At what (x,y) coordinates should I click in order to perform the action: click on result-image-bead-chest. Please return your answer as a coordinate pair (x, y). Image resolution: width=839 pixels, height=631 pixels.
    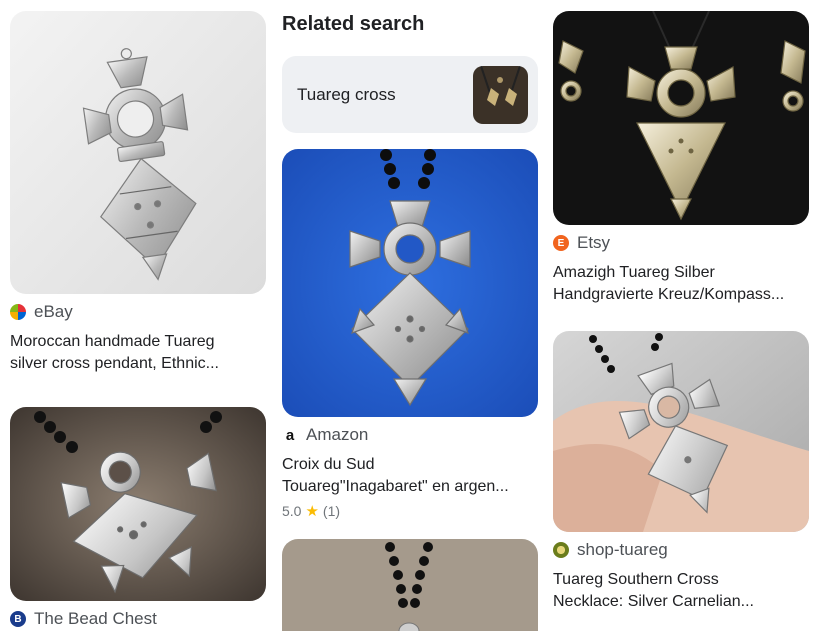
    Looking at the image, I should click on (138, 504).